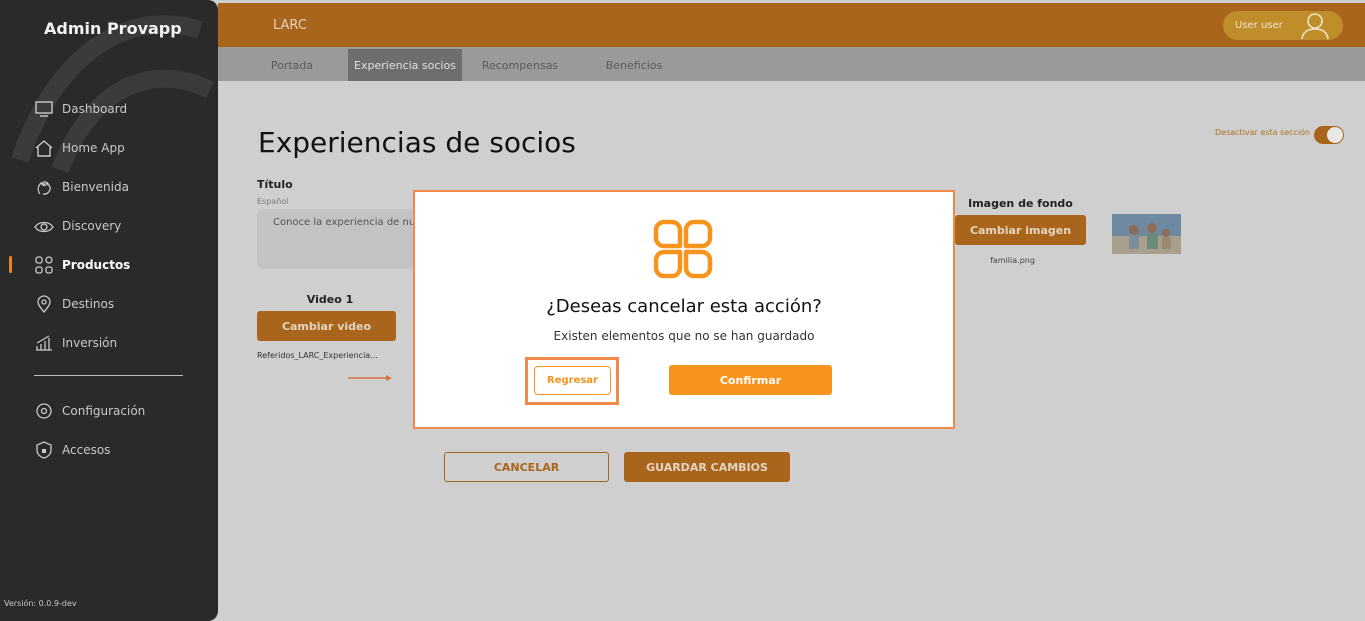 This screenshot has width=1365, height=621. Describe the element at coordinates (44, 450) in the screenshot. I see `shield-icon` at that location.